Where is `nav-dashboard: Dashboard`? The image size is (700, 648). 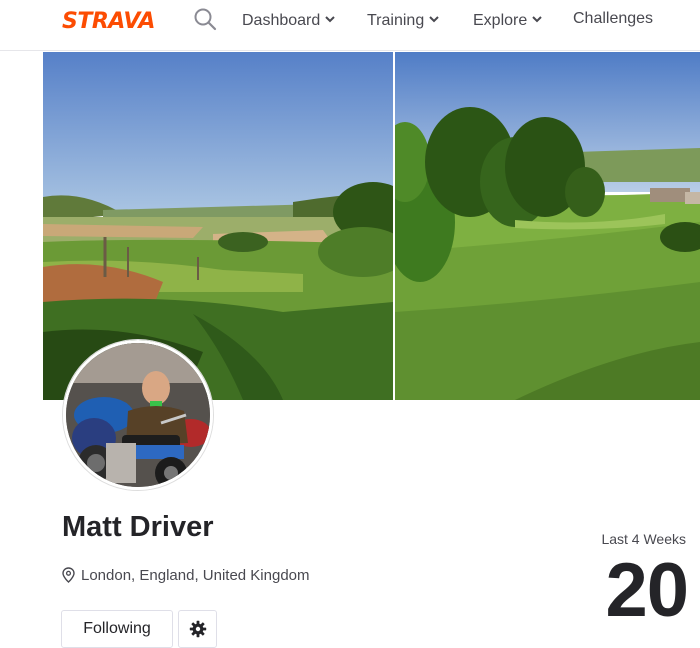
nav-dashboard: Dashboard is located at coordinates (288, 20).